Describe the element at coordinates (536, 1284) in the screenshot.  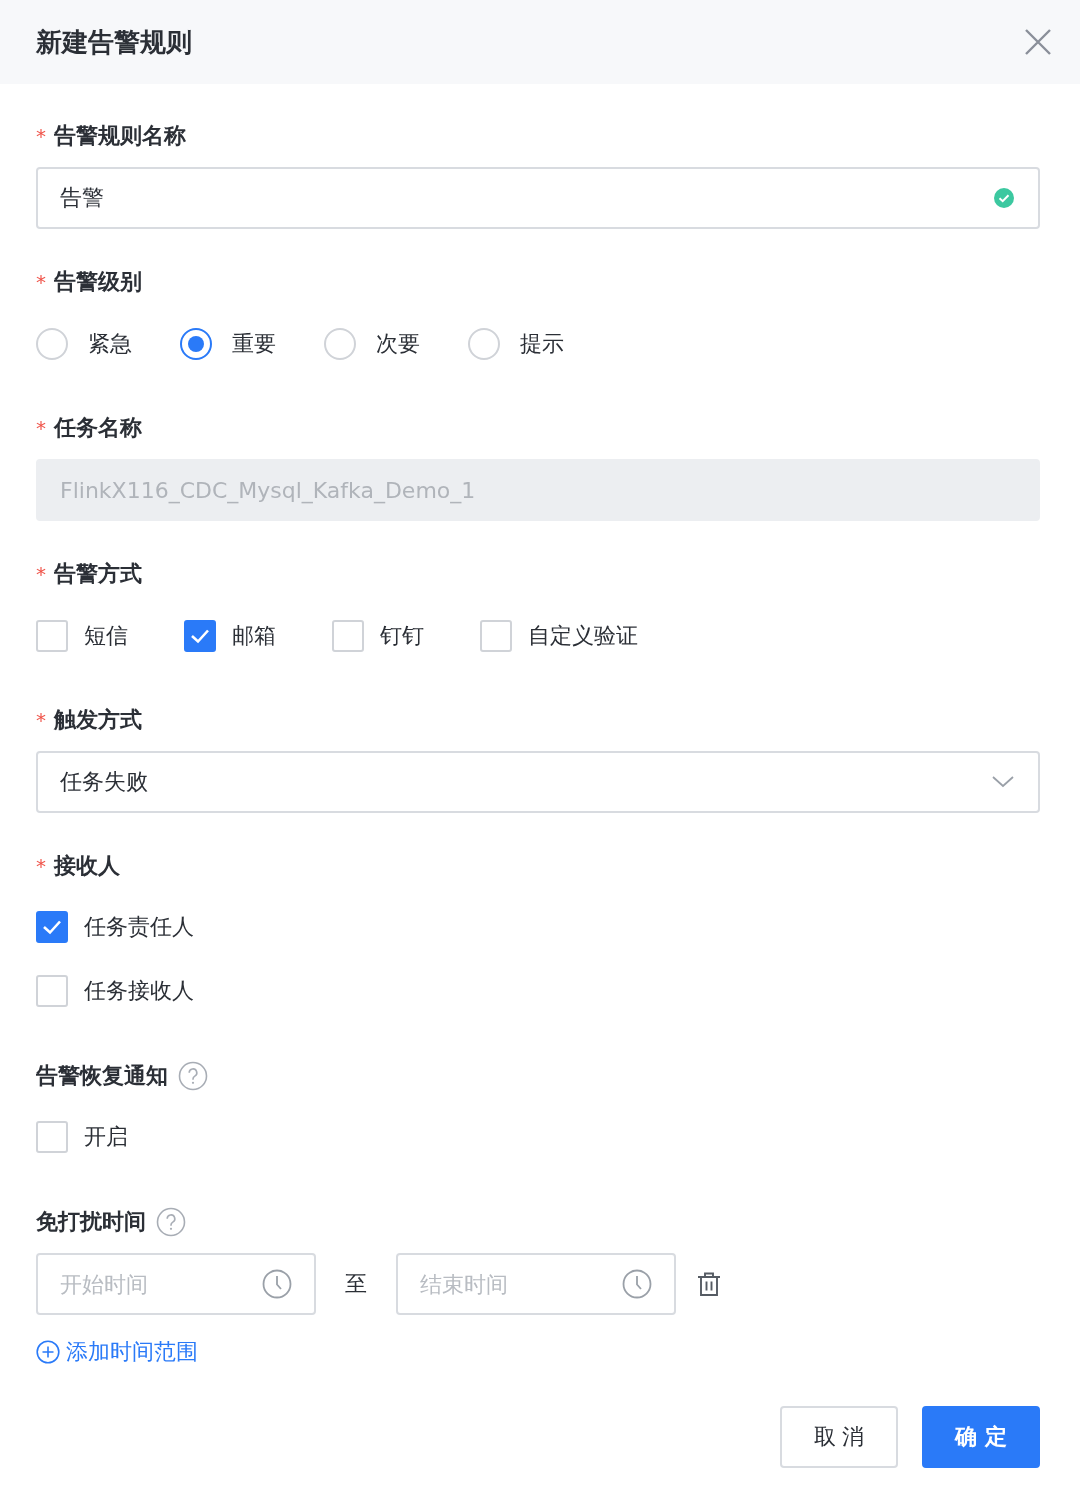
I see `end-time-field: 结束时间` at that location.